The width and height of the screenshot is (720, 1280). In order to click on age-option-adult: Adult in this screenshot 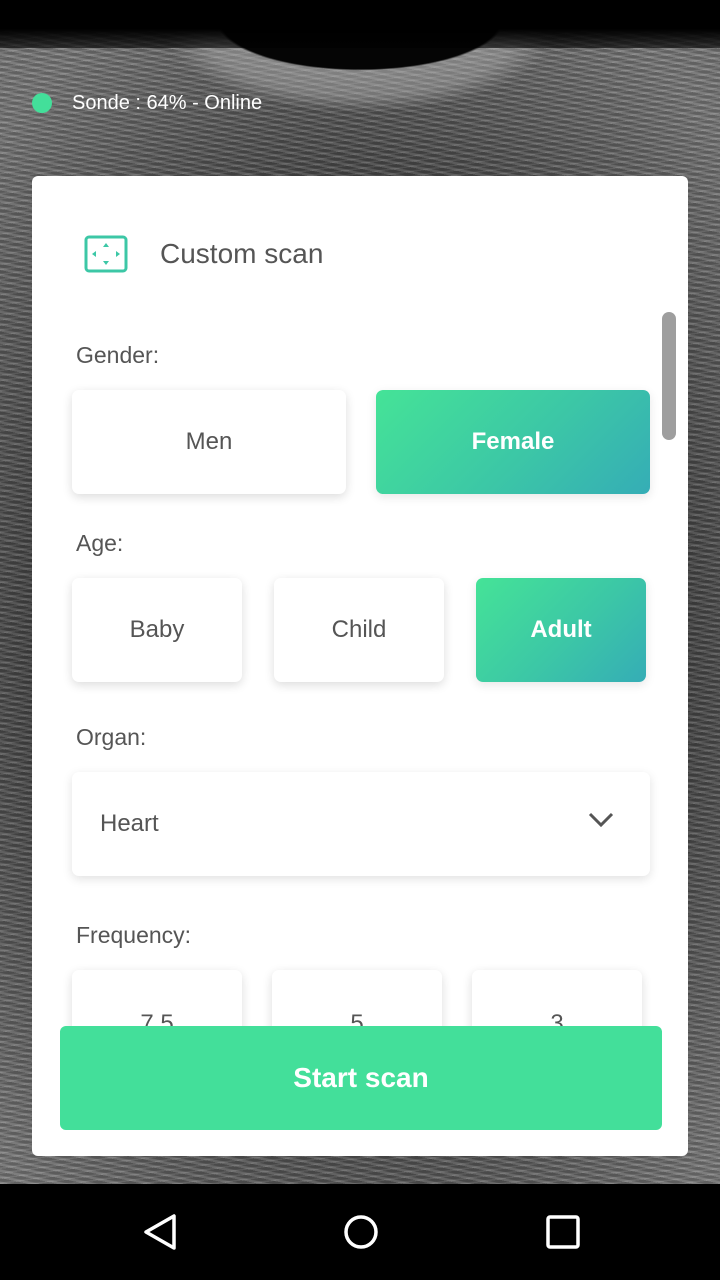, I will do `click(561, 630)`.